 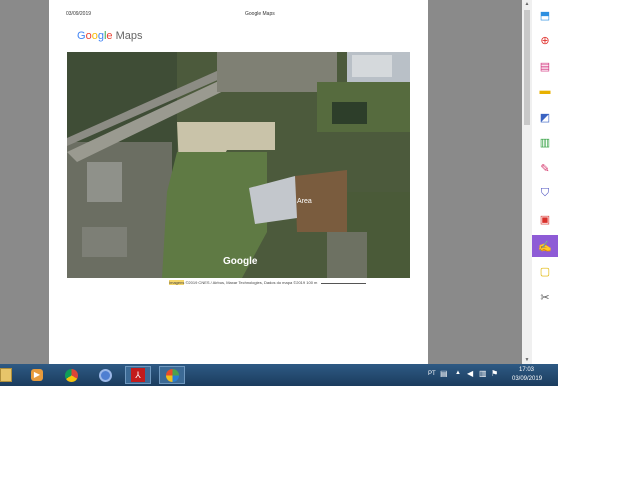 I want to click on chrome-icon, so click(x=71, y=375).